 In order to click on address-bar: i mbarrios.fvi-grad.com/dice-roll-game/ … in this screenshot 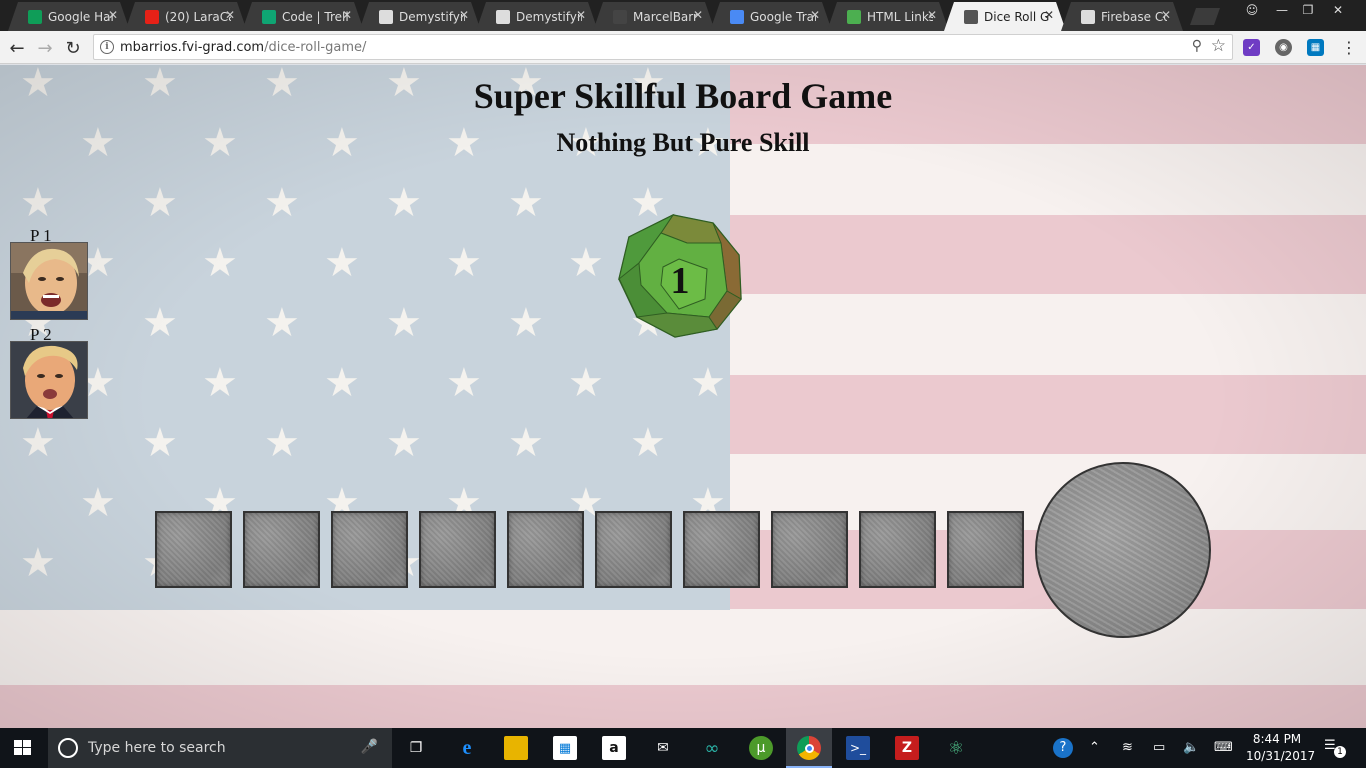, I will do `click(663, 47)`.